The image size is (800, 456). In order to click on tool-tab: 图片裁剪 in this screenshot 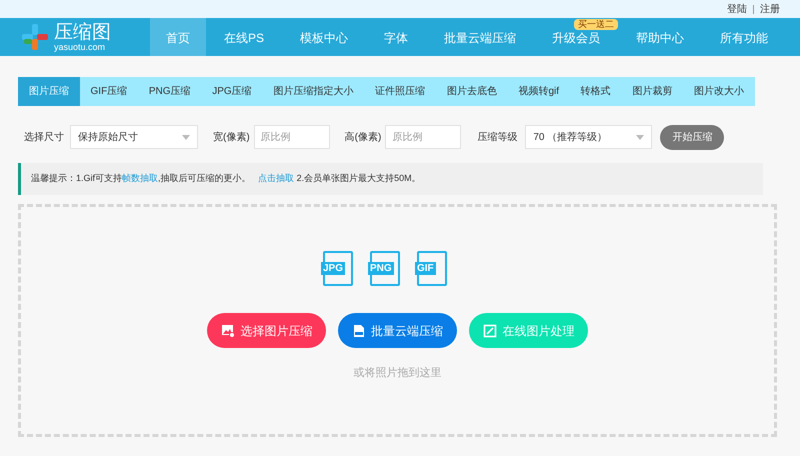, I will do `click(653, 91)`.